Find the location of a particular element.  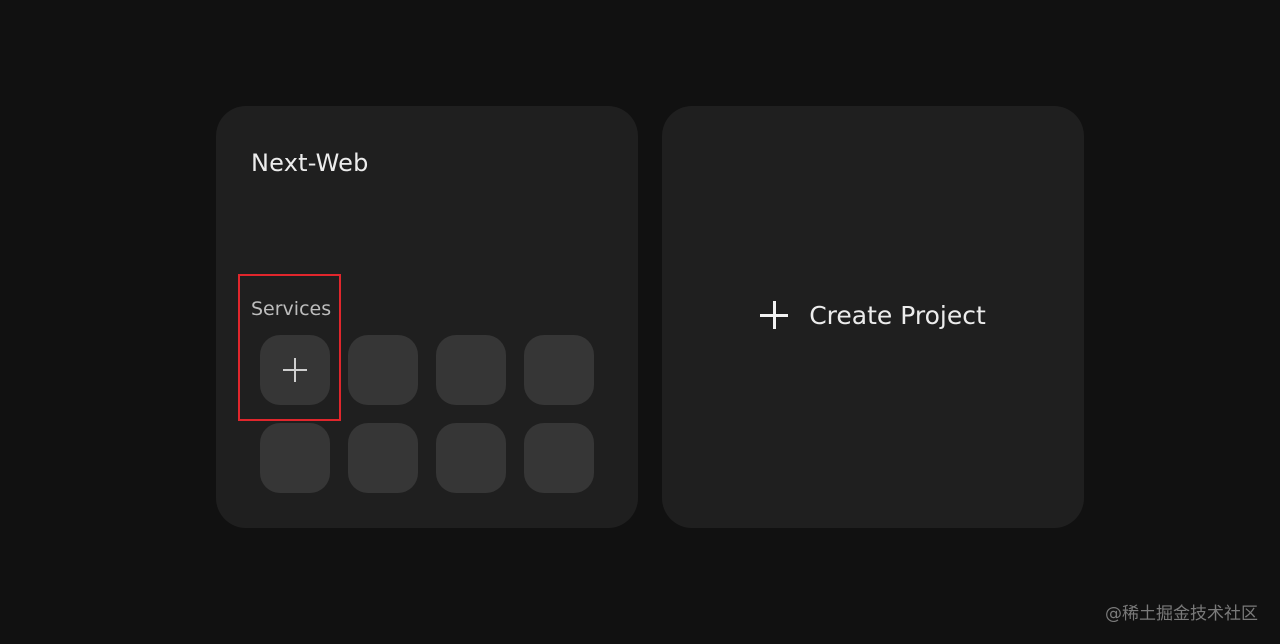

project-title: Next-Web is located at coordinates (310, 163).